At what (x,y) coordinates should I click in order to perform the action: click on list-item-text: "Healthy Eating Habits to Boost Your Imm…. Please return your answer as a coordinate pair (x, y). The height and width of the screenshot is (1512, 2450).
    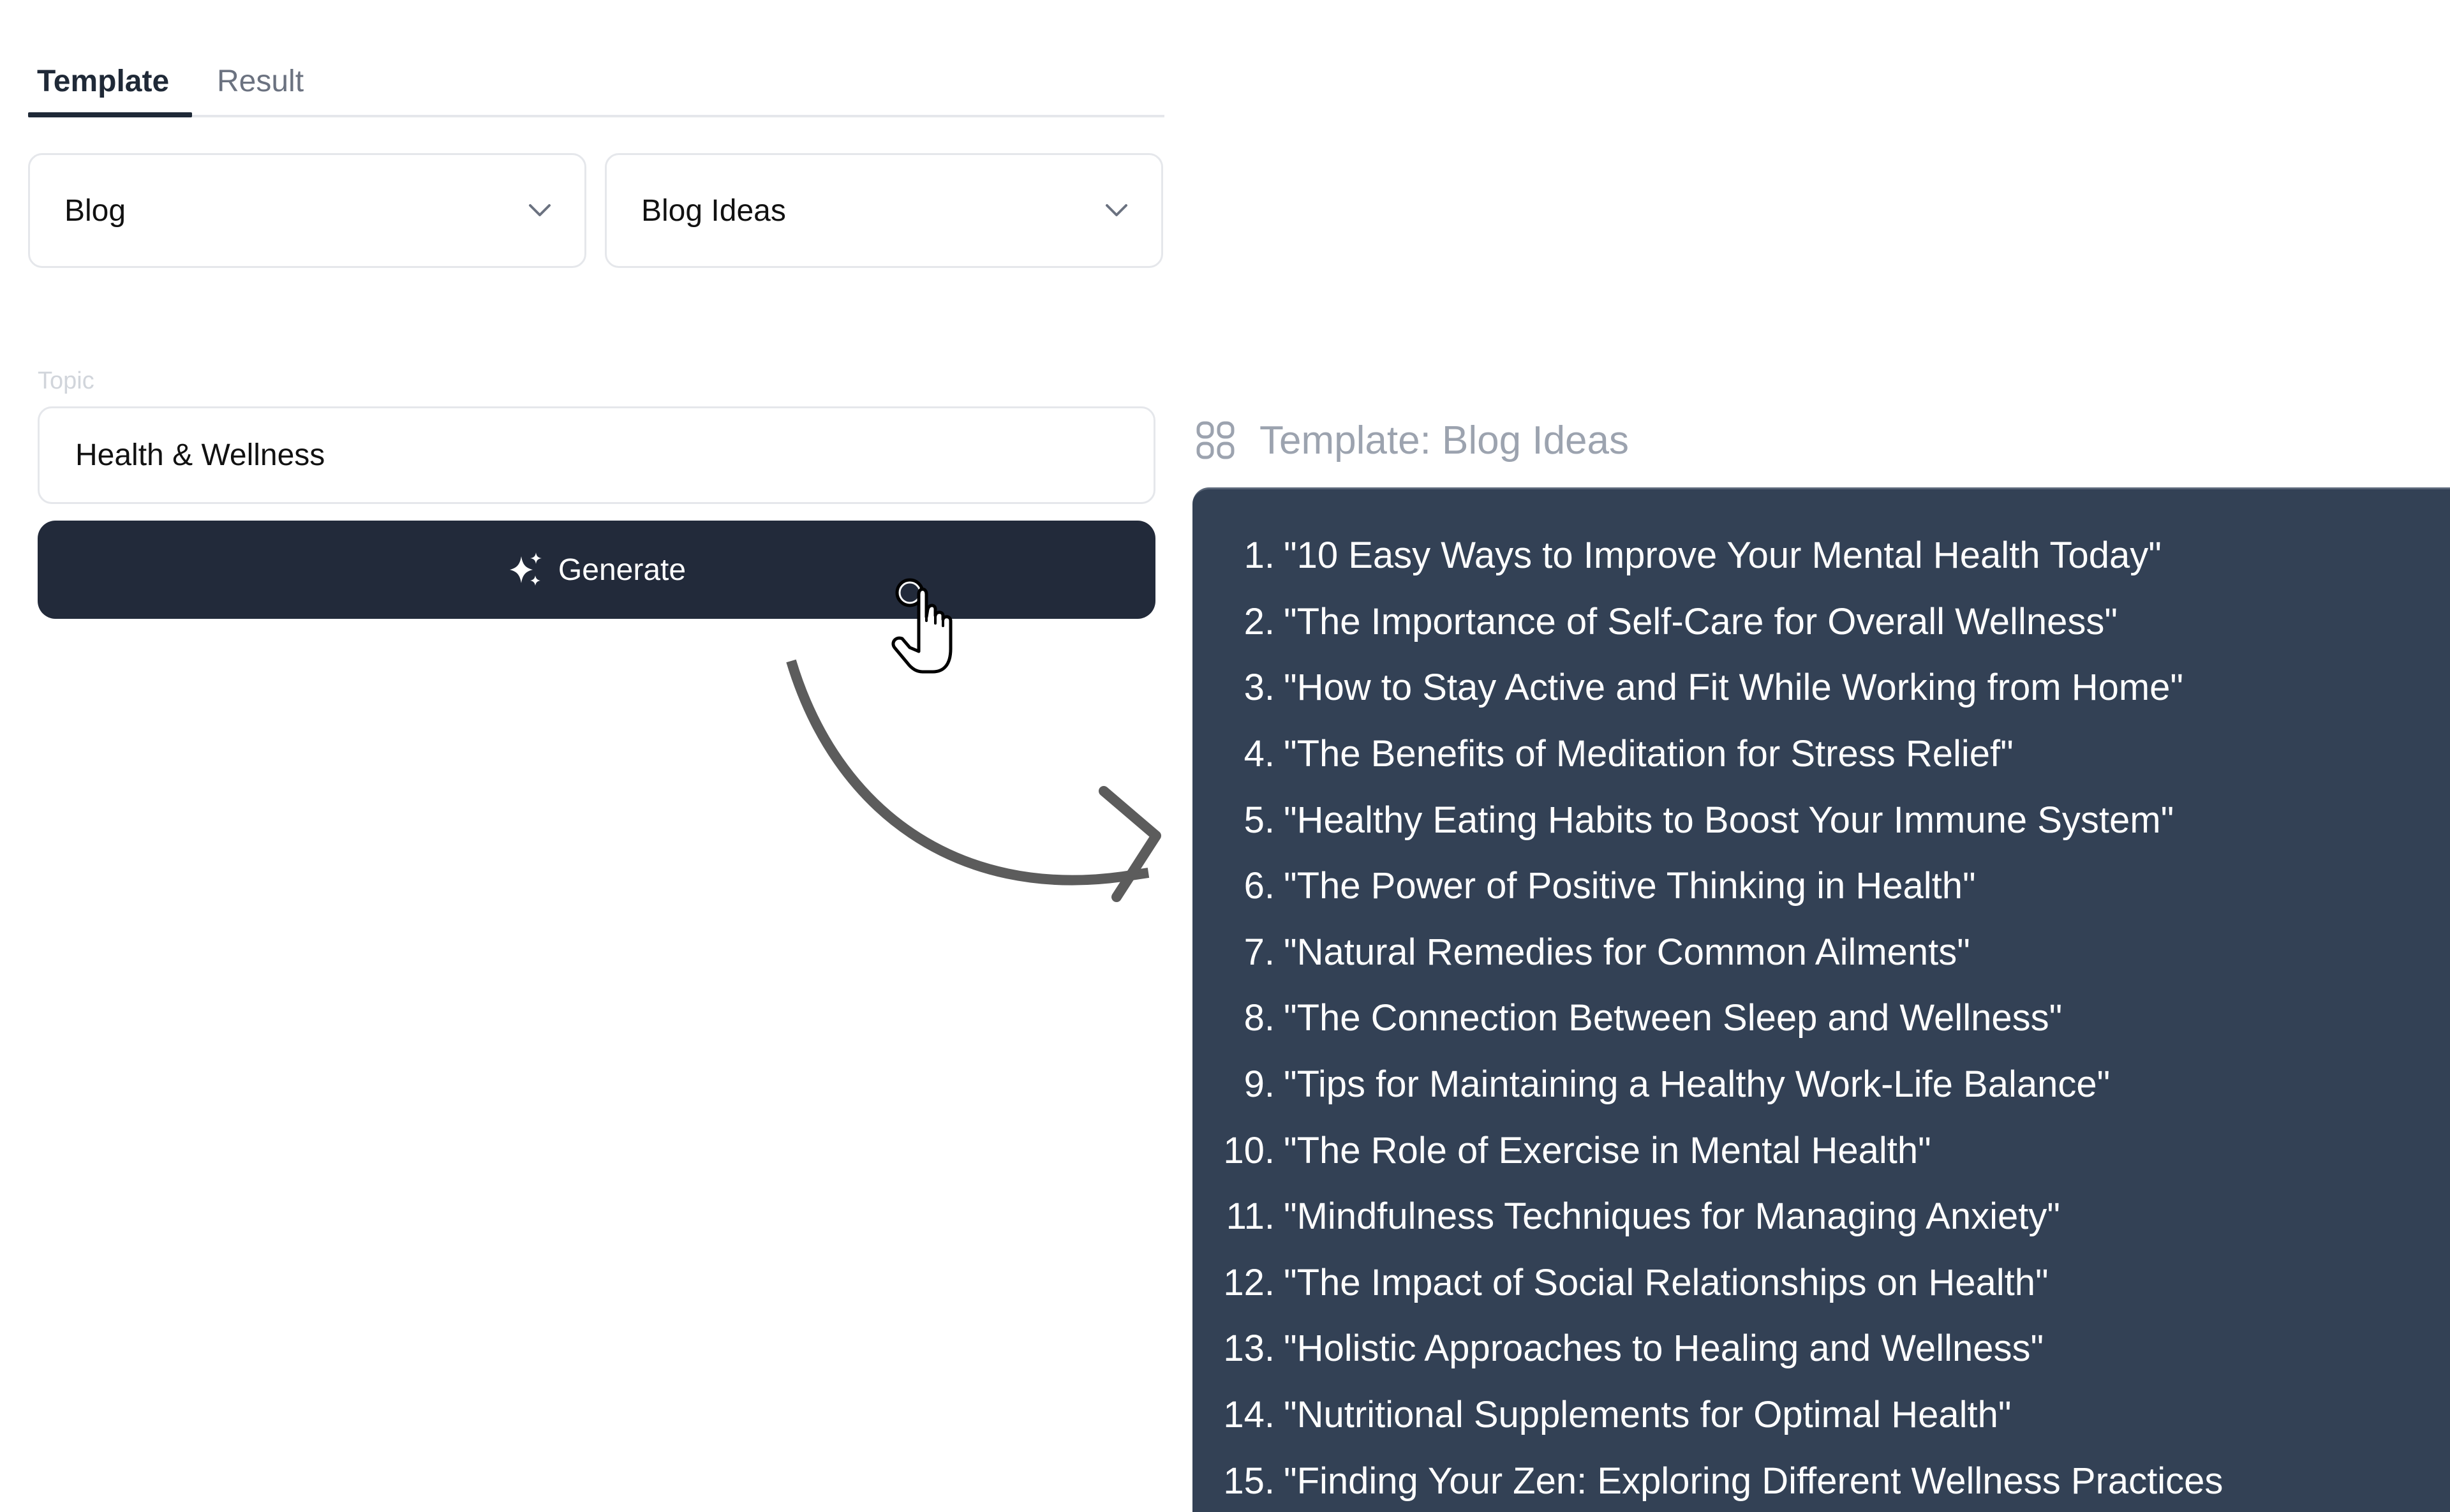
    Looking at the image, I should click on (1729, 820).